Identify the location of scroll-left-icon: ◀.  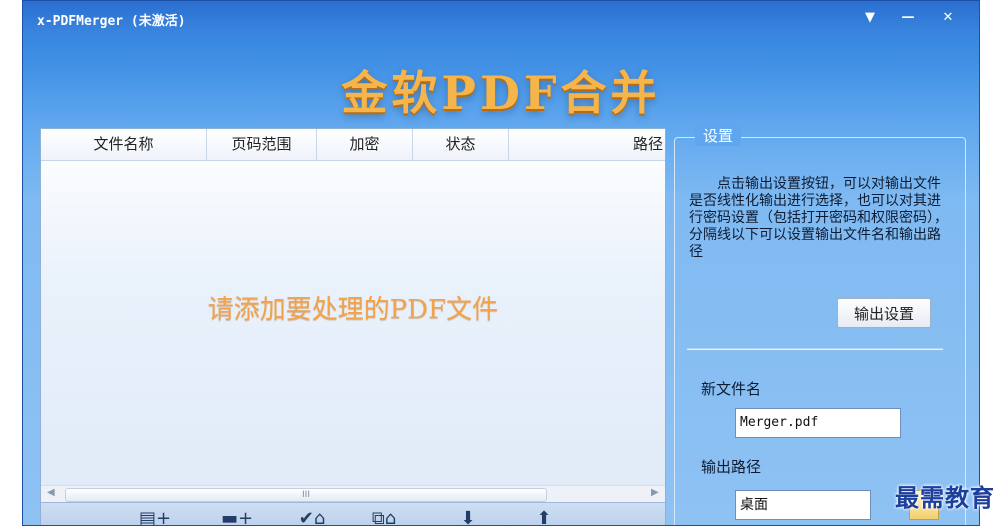
(51, 492).